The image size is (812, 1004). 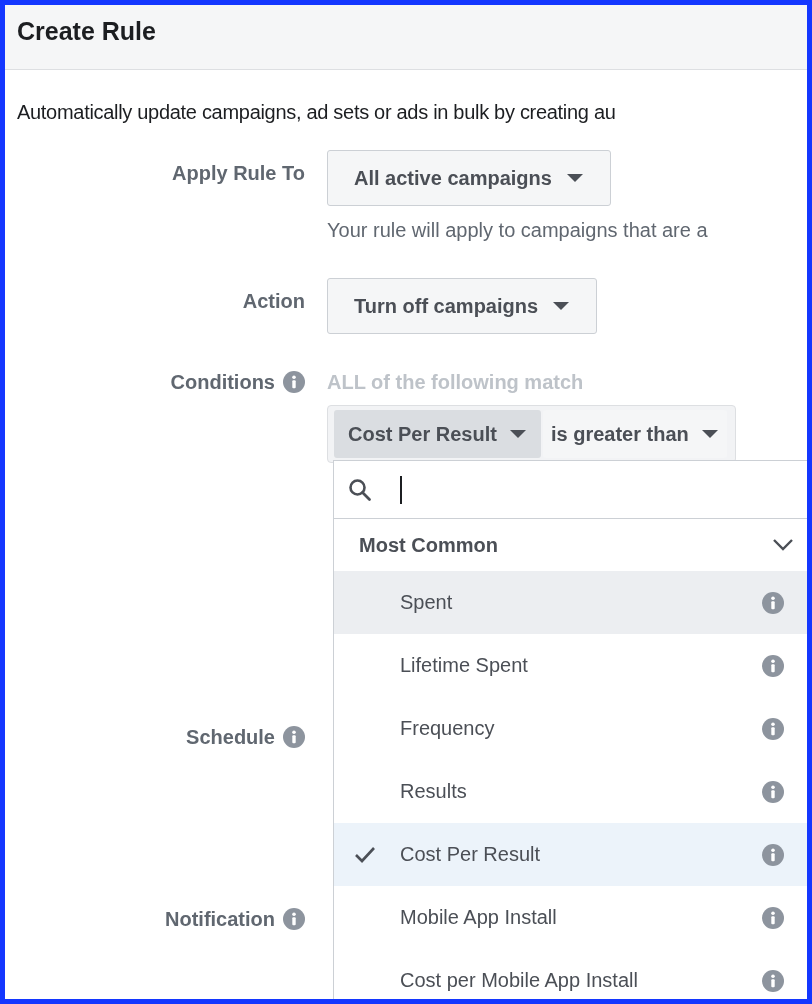 What do you see at coordinates (316, 112) in the screenshot?
I see `description-text: Automatically update campaigns, ad sets or ads in bulk by creating au` at bounding box center [316, 112].